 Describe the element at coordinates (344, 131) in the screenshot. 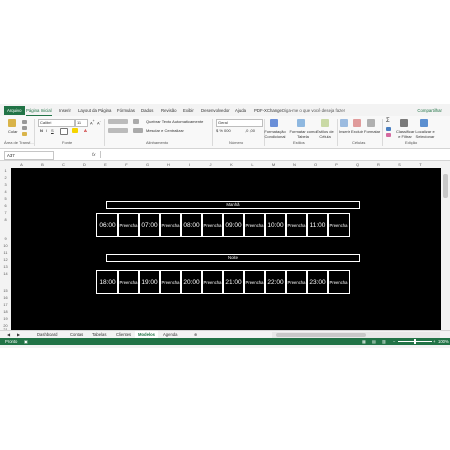

I see `insert-cells-button: Inserir` at that location.